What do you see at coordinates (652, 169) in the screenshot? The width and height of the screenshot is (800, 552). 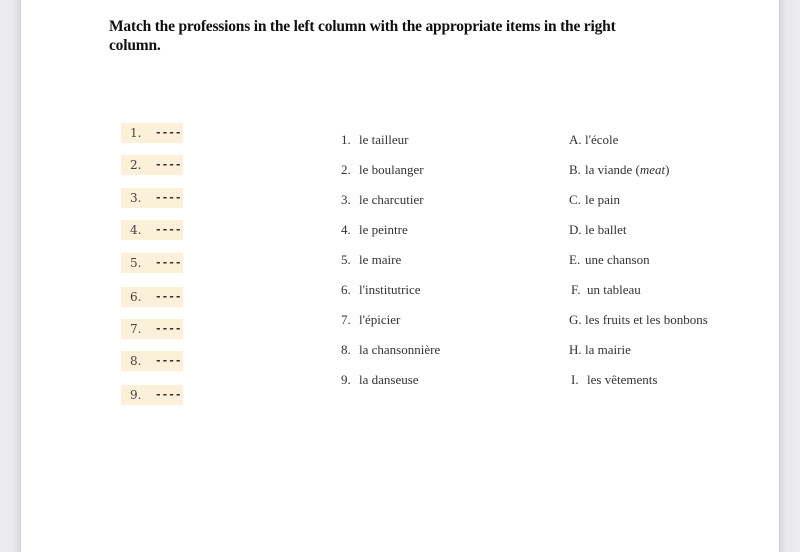 I see `match-translation-note: meat` at bounding box center [652, 169].